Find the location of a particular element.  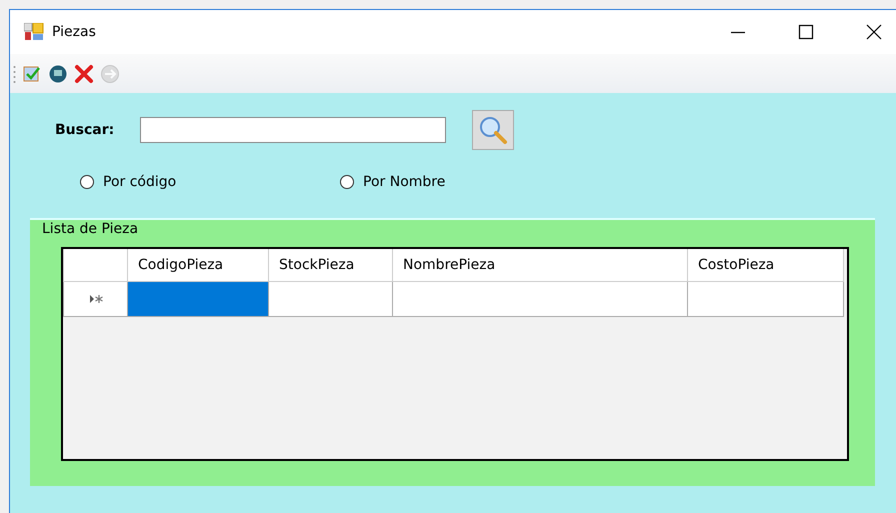

maximize-icon is located at coordinates (806, 32).